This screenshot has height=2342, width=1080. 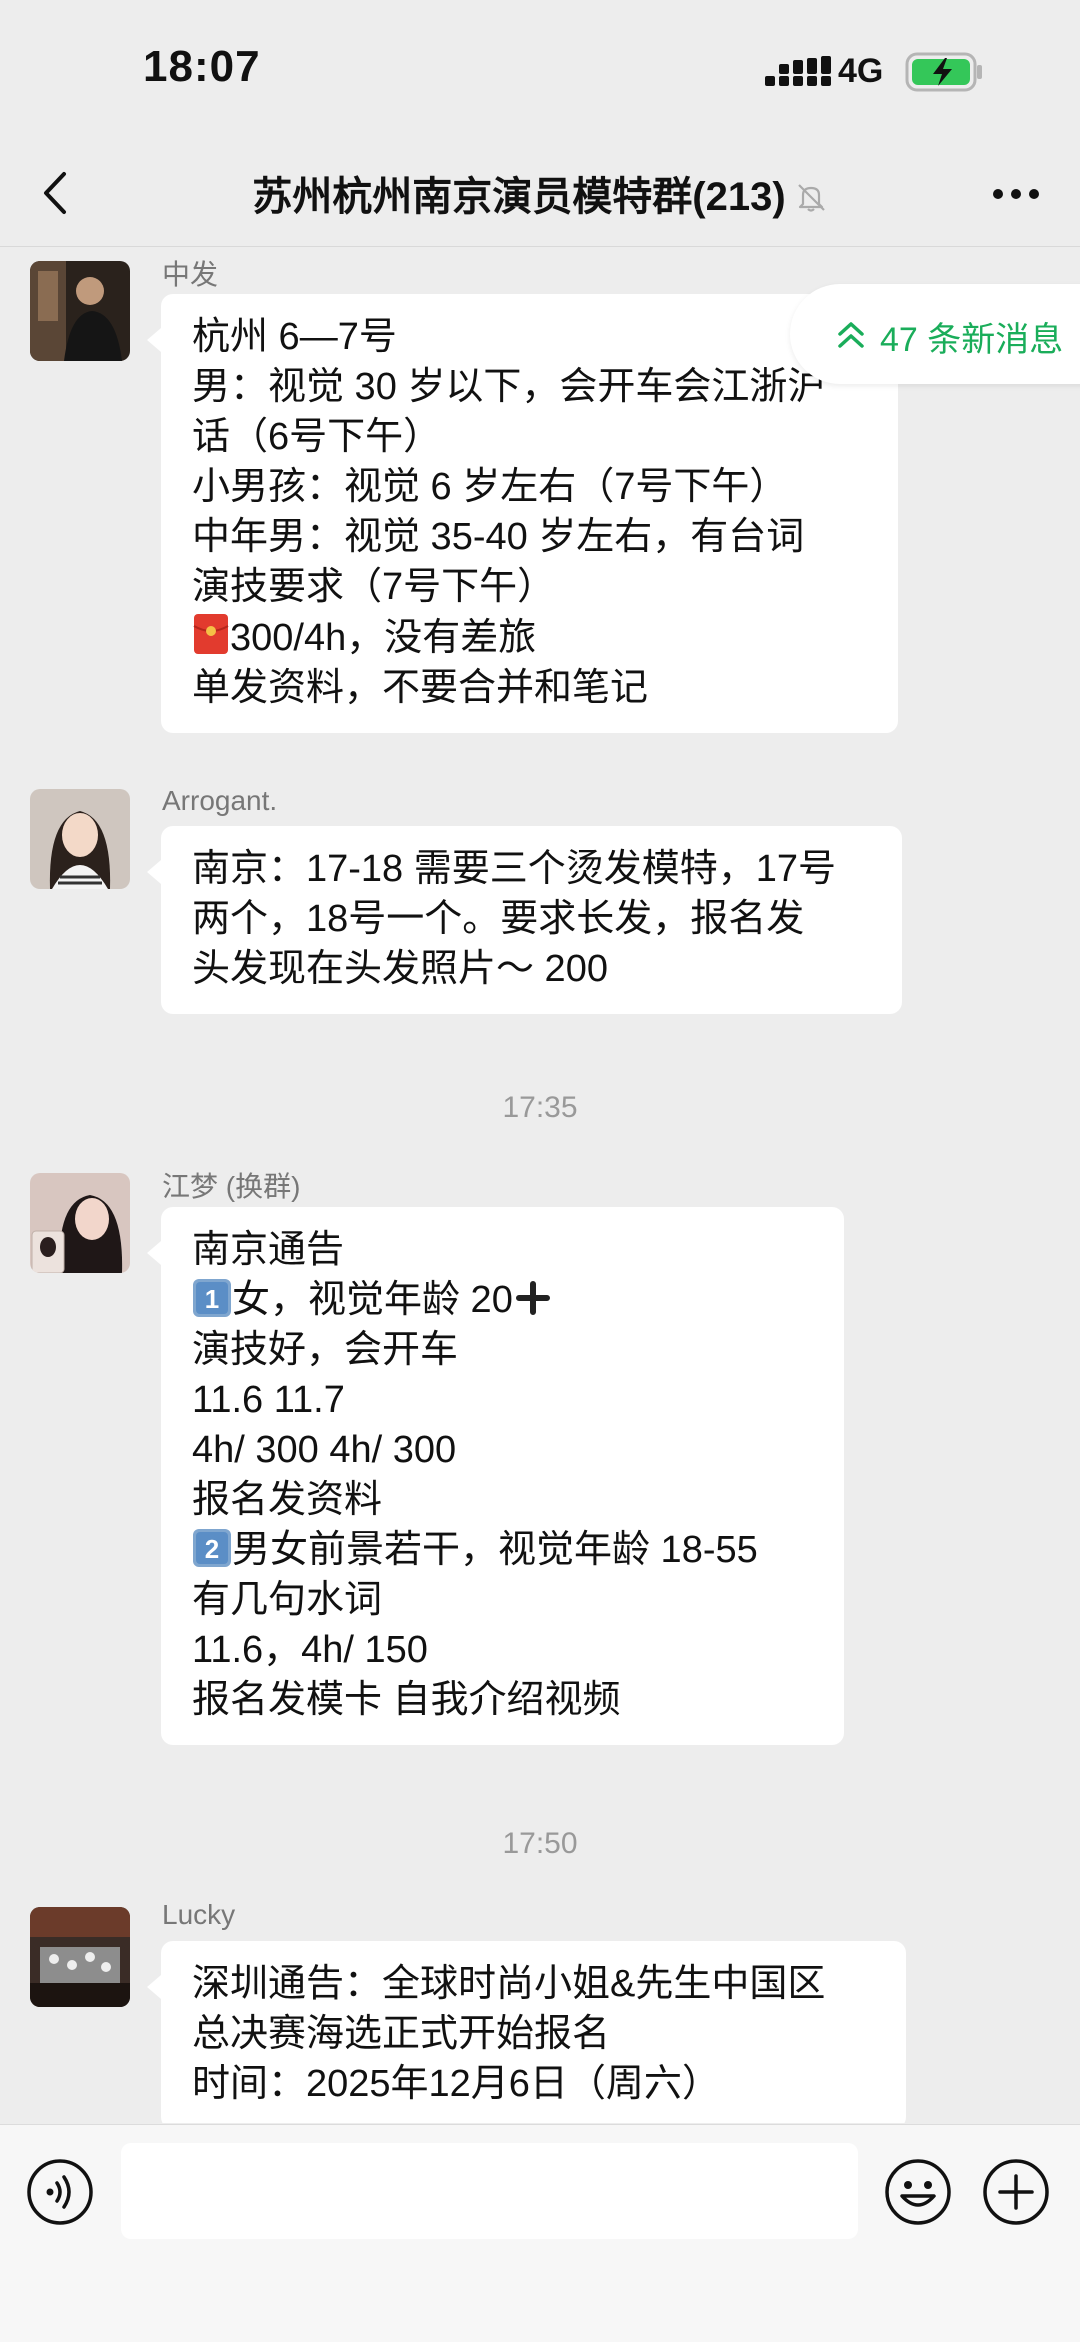 I want to click on message-line: 男：视觉 30 岁以下，会开车会江浙沪, so click(x=509, y=387).